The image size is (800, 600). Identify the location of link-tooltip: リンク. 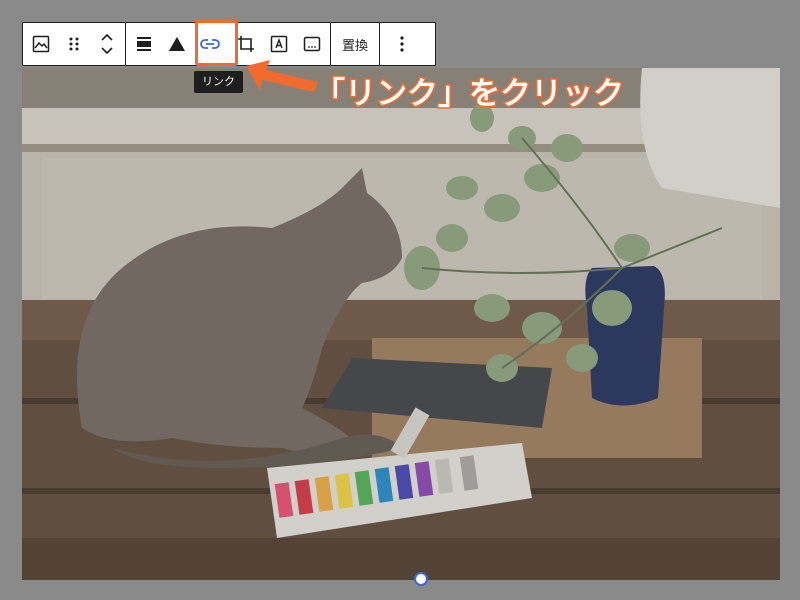
(218, 82).